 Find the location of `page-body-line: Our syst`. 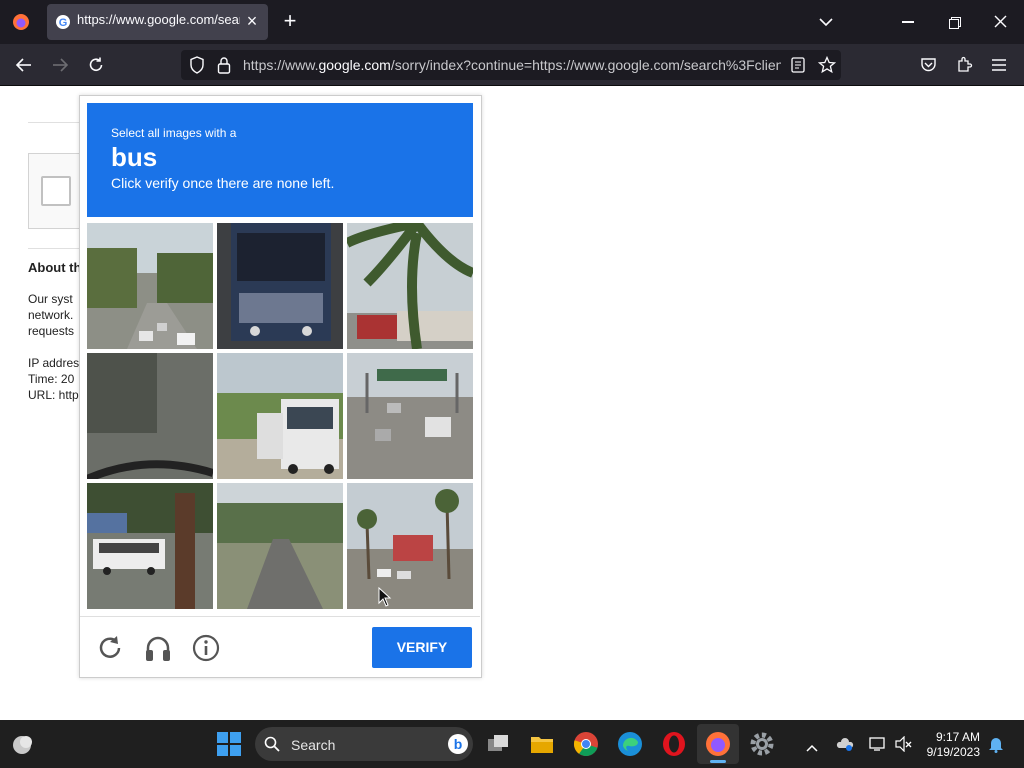

page-body-line: Our syst is located at coordinates (50, 299).